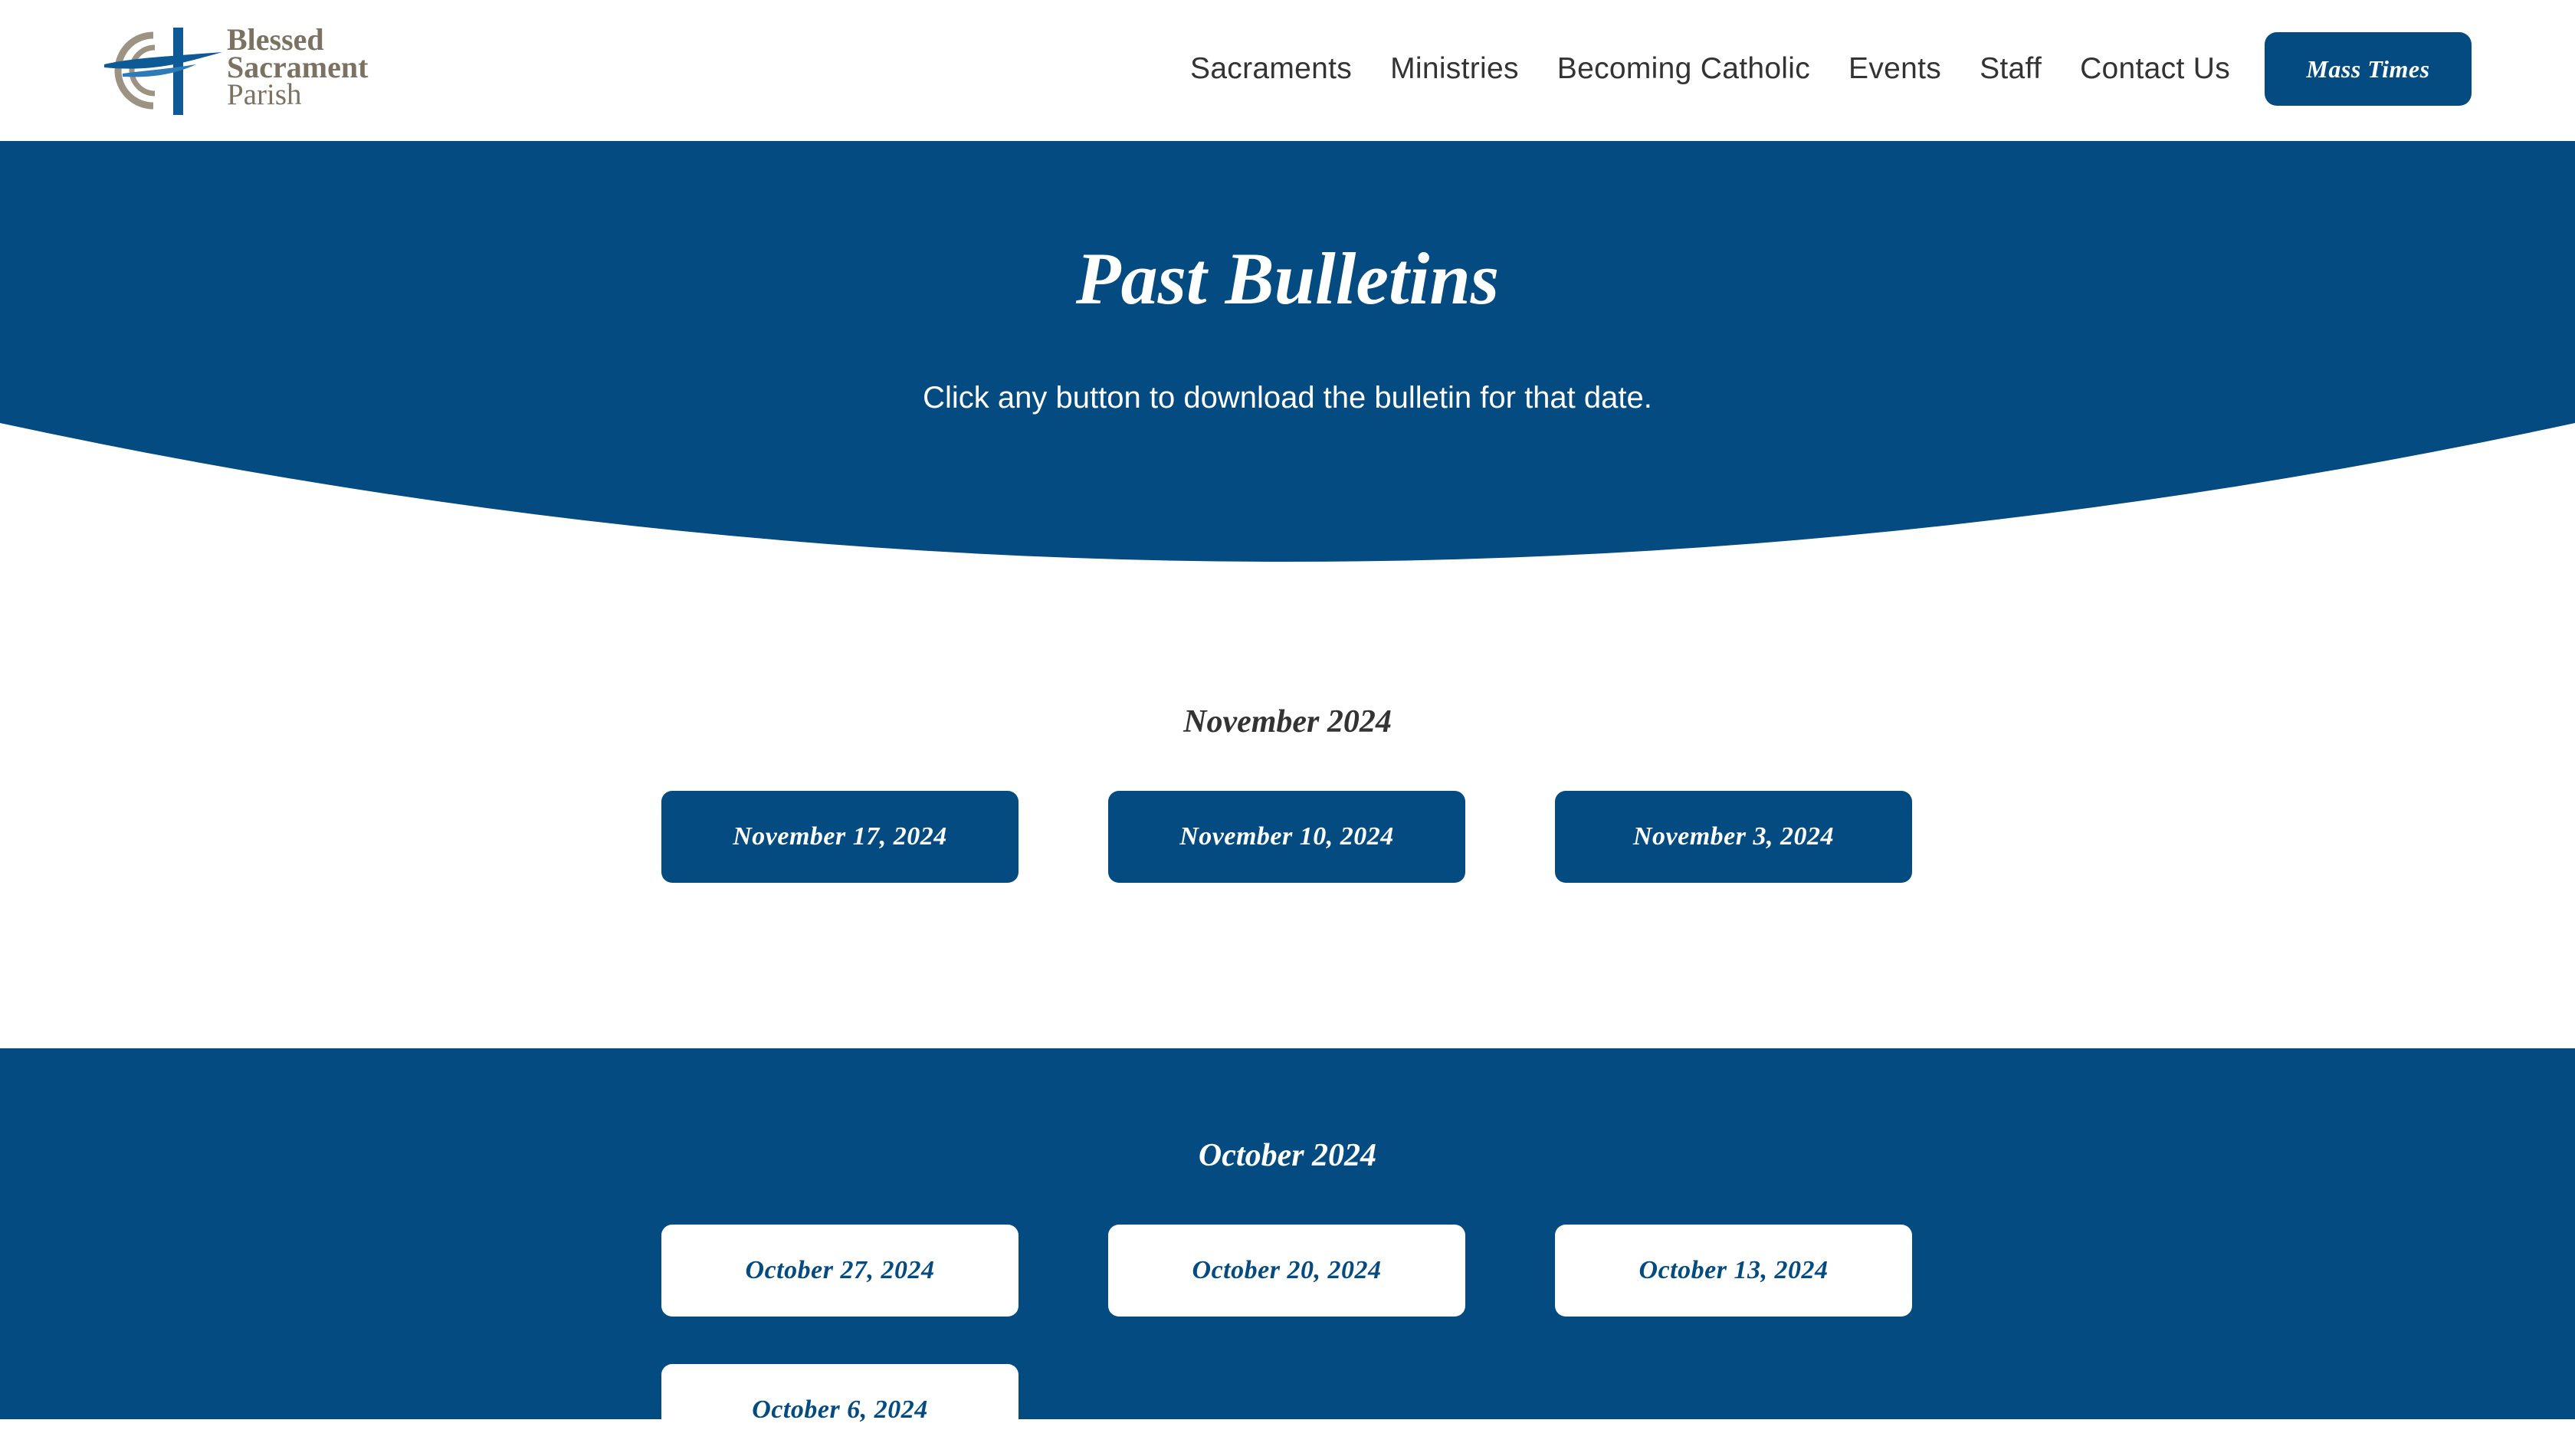 The height and width of the screenshot is (1456, 2575). Describe the element at coordinates (840, 837) in the screenshot. I see `bulletin-download-button: November 17, 2024` at that location.